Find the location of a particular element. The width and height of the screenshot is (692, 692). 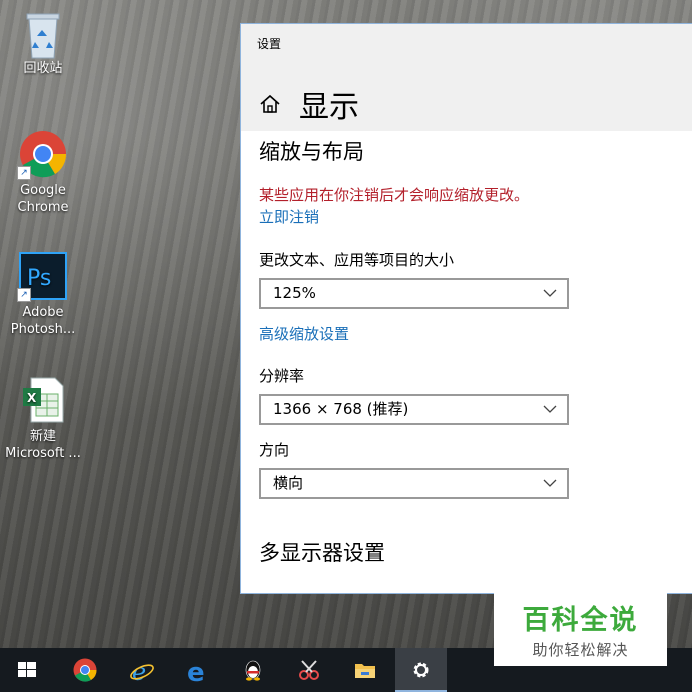

window-header: 设置 显示 is located at coordinates (466, 77).